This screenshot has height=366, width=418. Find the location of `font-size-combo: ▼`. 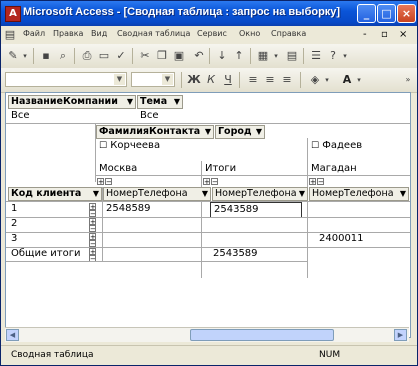

font-size-combo: ▼ is located at coordinates (153, 79).